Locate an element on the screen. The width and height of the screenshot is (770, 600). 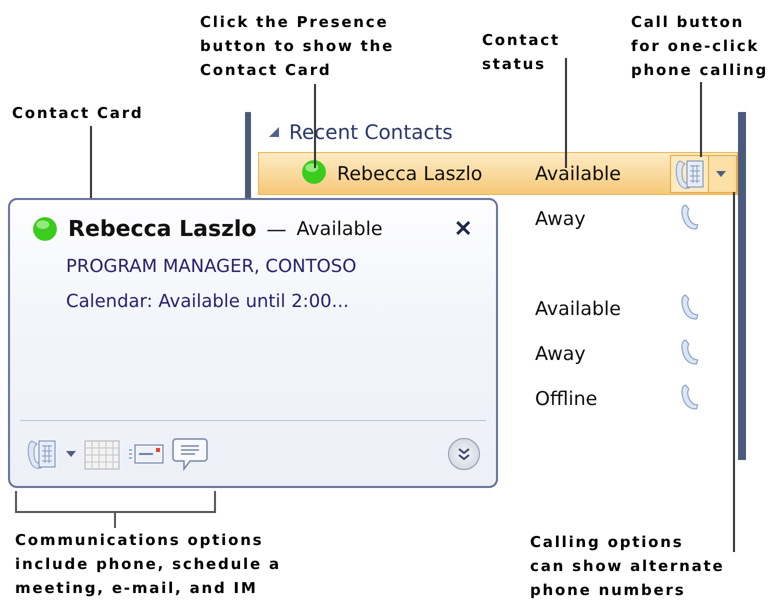
callout-text: Calling options can show alternate phone numbers is located at coordinates (627, 566).